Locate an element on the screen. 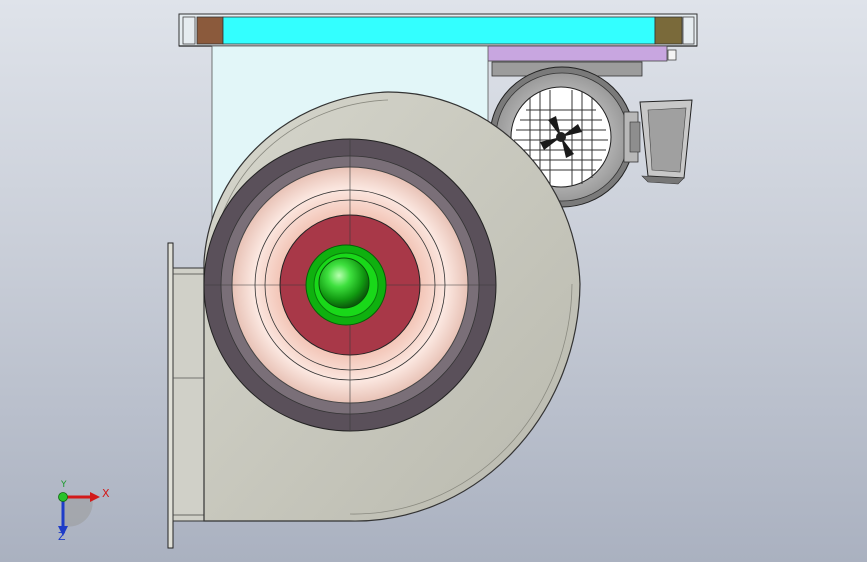 This screenshot has width=867, height=562. outlet-flange is located at coordinates (187, 395).